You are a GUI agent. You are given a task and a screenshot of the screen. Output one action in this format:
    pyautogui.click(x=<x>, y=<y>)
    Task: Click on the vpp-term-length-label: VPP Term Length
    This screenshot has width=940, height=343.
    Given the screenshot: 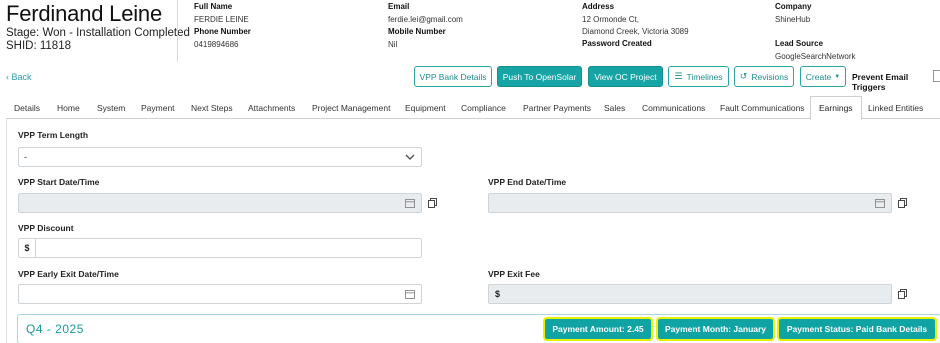 What is the action you would take?
    pyautogui.click(x=53, y=135)
    